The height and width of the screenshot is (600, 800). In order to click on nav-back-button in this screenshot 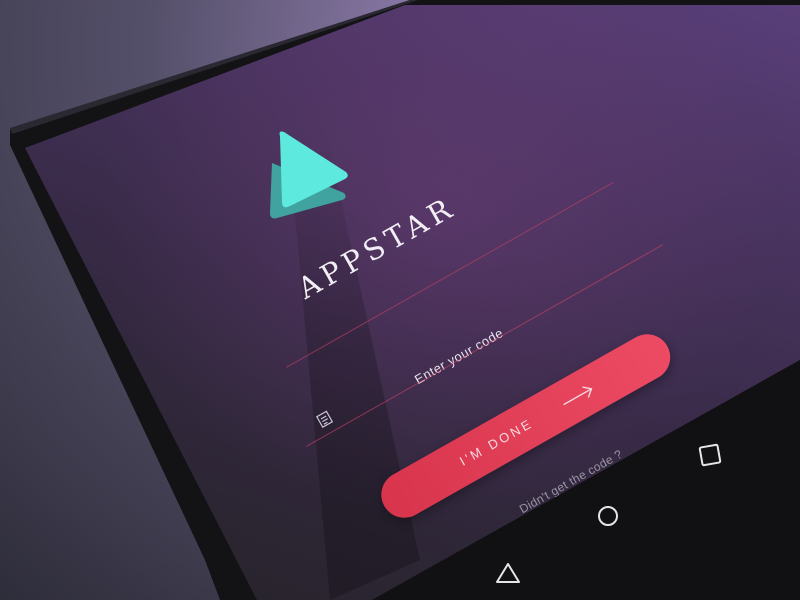, I will do `click(508, 573)`.